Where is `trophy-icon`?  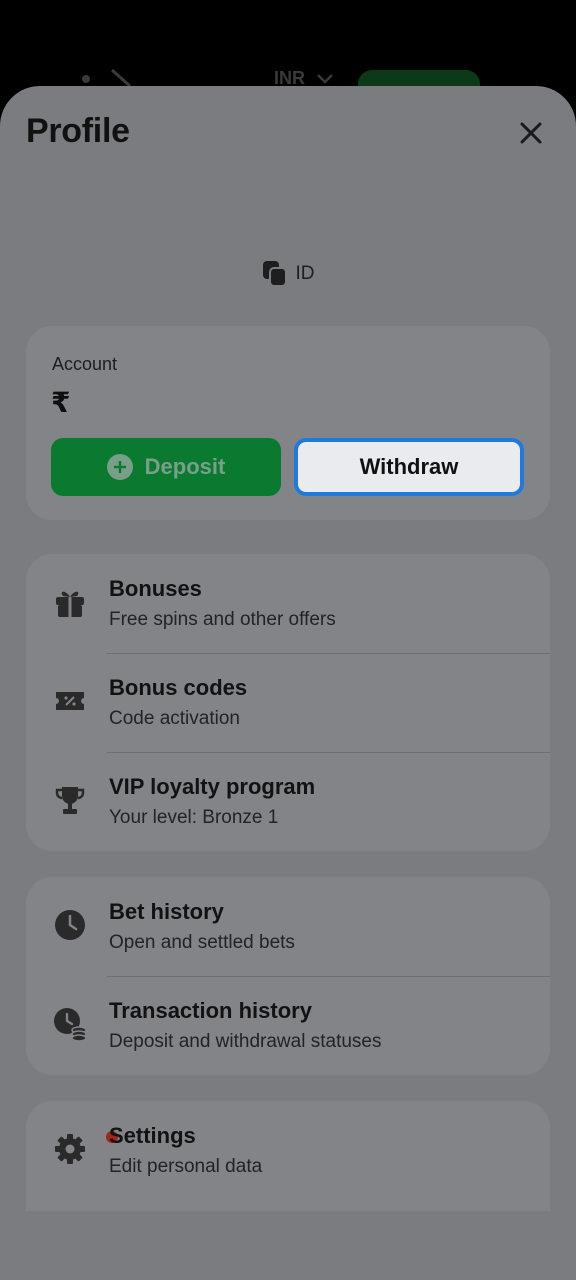
trophy-icon is located at coordinates (70, 800).